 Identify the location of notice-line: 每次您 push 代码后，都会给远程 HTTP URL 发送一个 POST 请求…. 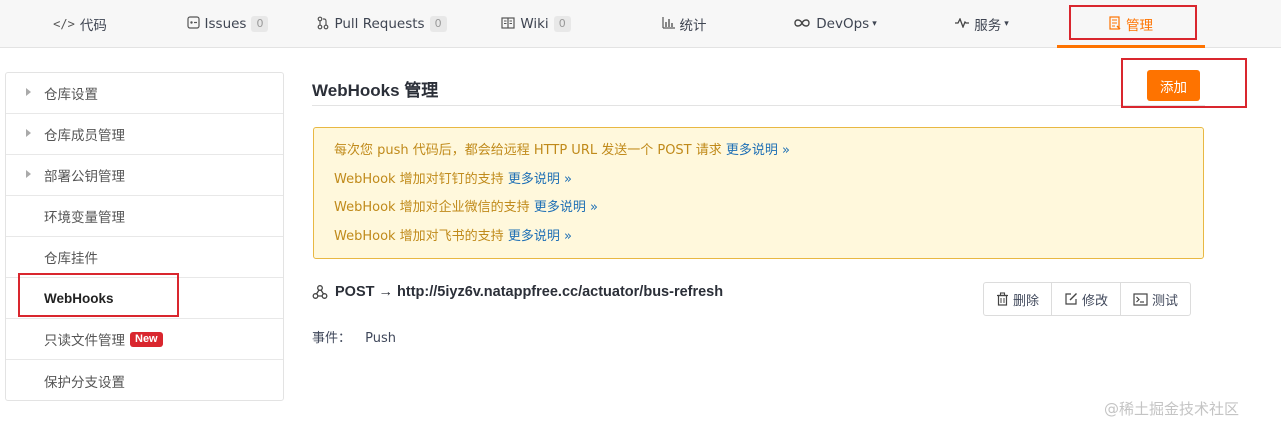
(758, 155).